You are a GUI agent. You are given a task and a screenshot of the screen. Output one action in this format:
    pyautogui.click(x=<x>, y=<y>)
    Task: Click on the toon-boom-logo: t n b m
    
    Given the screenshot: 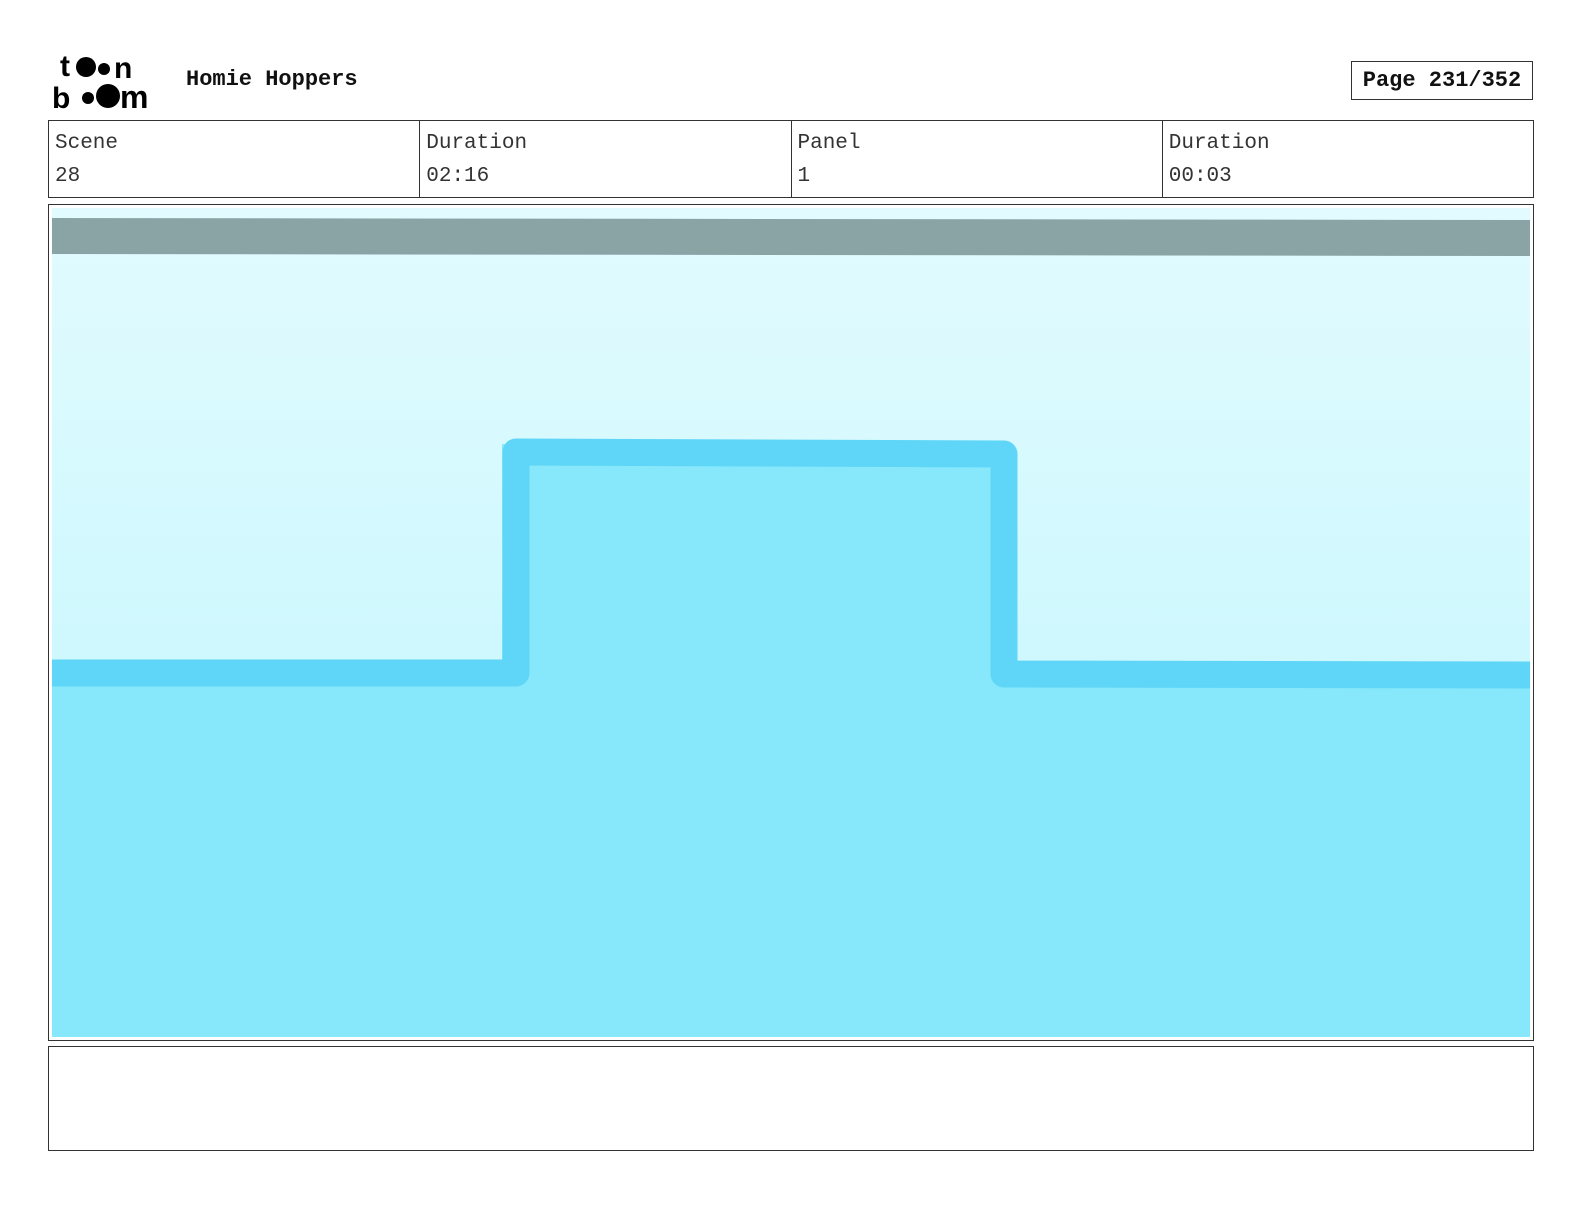 What is the action you would take?
    pyautogui.click(x=100, y=81)
    